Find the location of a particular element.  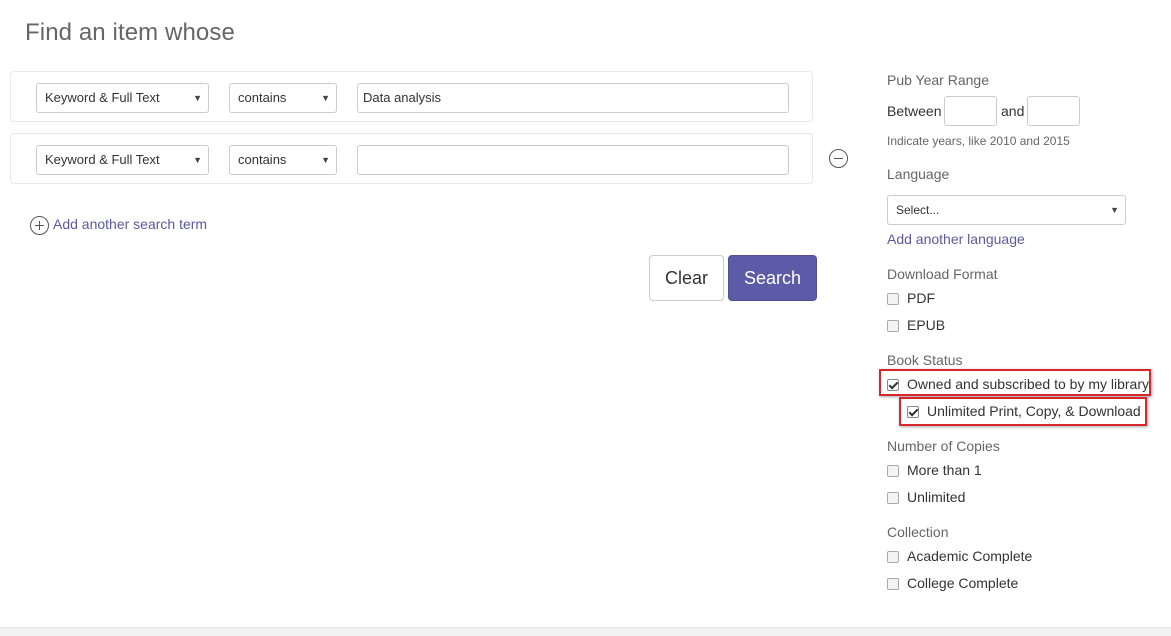

pub-year-label: Pub Year Range is located at coordinates (938, 80).